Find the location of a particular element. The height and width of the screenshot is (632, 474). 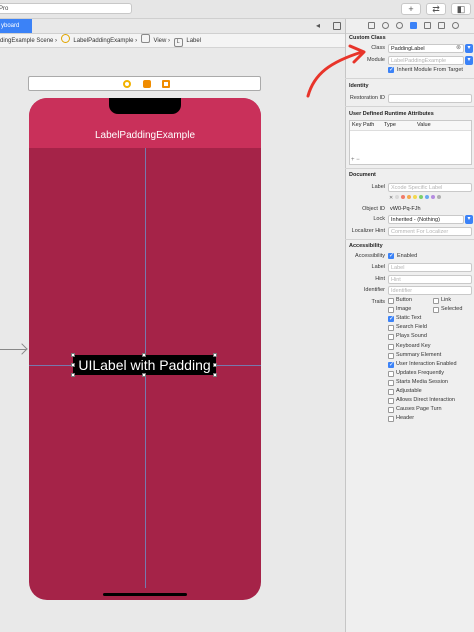

annotation-arrow is located at coordinates (336, 71).